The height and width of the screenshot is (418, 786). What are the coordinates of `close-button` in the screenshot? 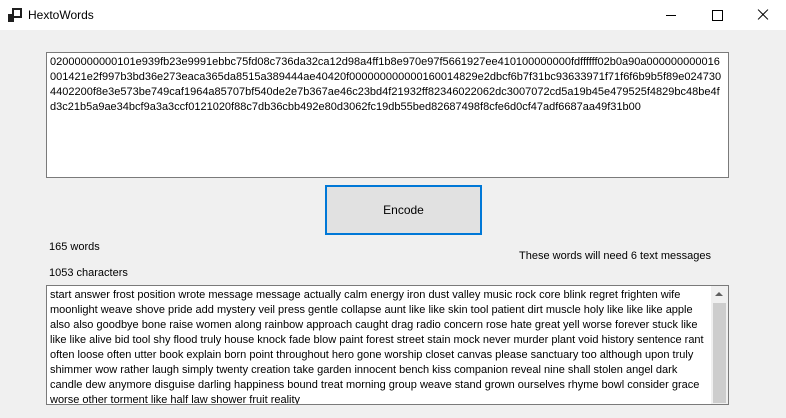 It's located at (763, 15).